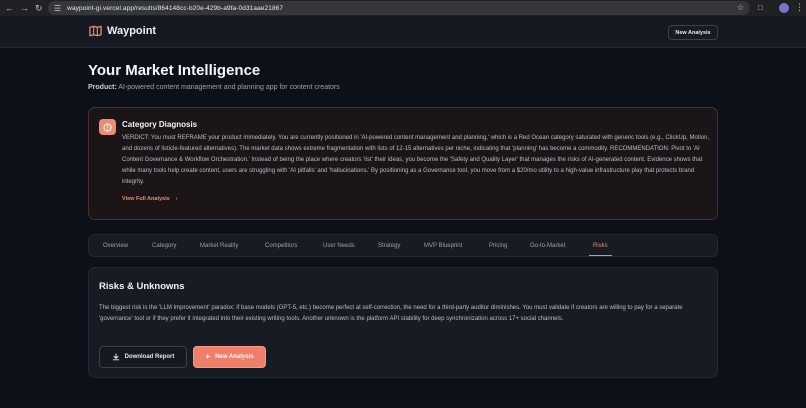 Image resolution: width=806 pixels, height=408 pixels. Describe the element at coordinates (39, 8) in the screenshot. I see `reload-icon: ↻` at that location.